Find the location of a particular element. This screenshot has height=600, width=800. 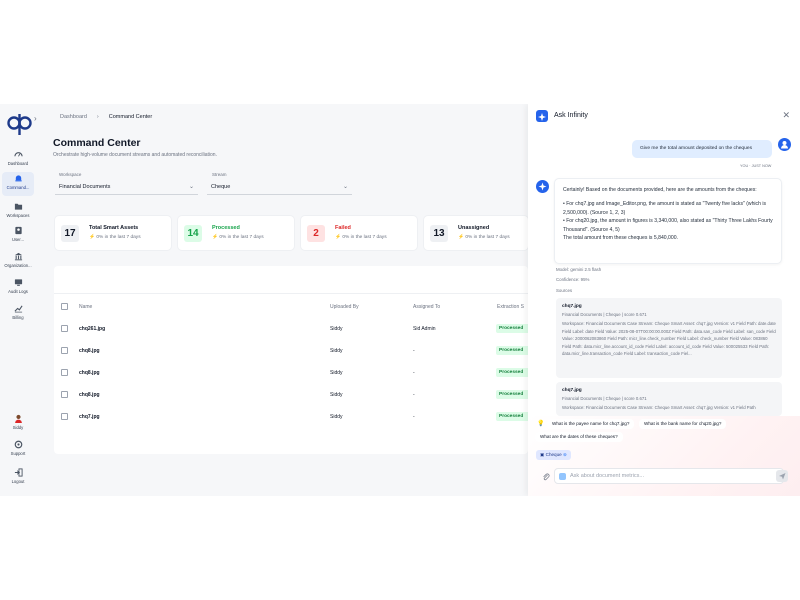

stat-card-unassigned: 13 Unassigned ⚡ 0% in the last 7 days is located at coordinates (476, 233).